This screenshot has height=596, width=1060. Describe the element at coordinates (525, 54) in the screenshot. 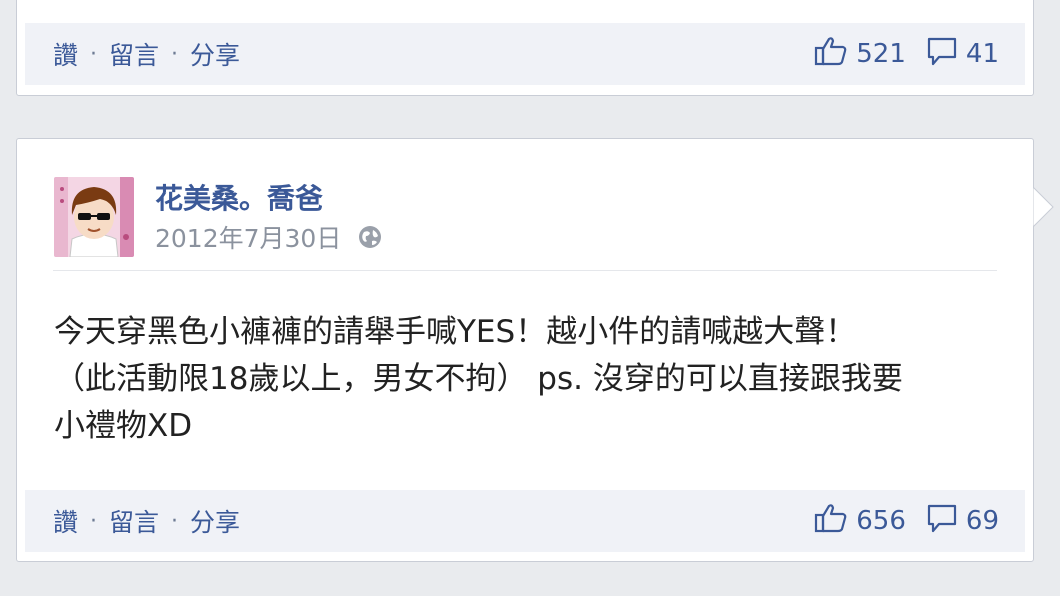

I see `post-action-bar: 讚 · 留言 · 分享 521 41` at that location.